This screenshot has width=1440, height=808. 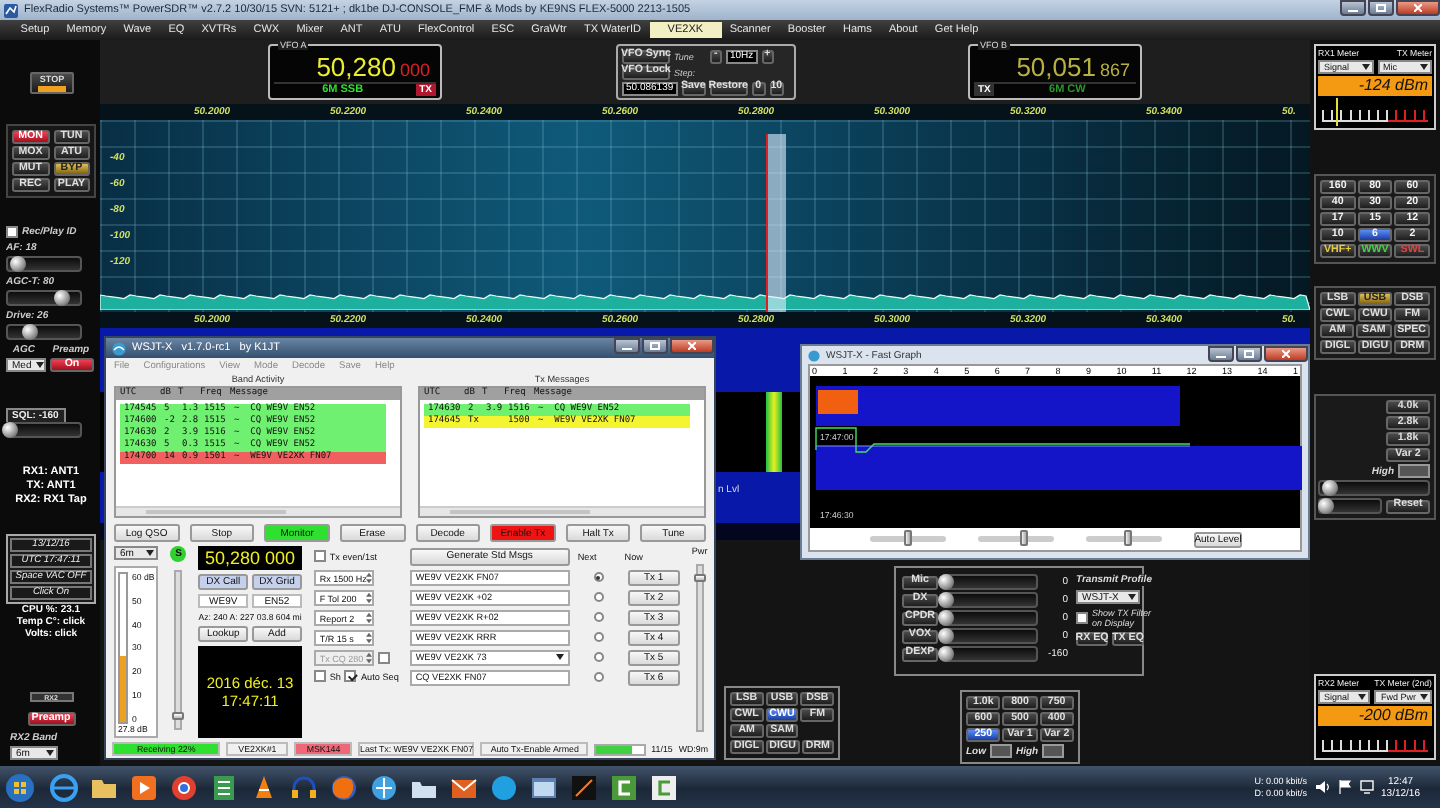 What do you see at coordinates (1322, 787) in the screenshot?
I see `speaker-icon` at bounding box center [1322, 787].